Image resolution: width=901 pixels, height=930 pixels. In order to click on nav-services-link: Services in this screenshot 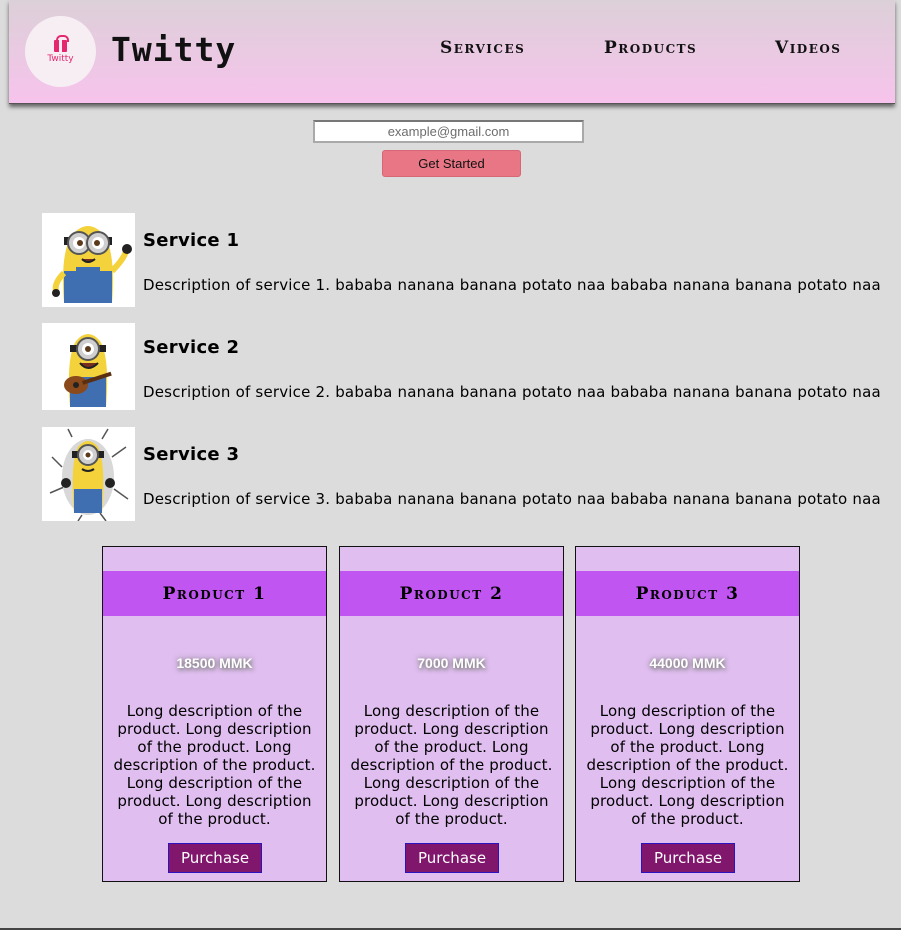, I will do `click(482, 48)`.